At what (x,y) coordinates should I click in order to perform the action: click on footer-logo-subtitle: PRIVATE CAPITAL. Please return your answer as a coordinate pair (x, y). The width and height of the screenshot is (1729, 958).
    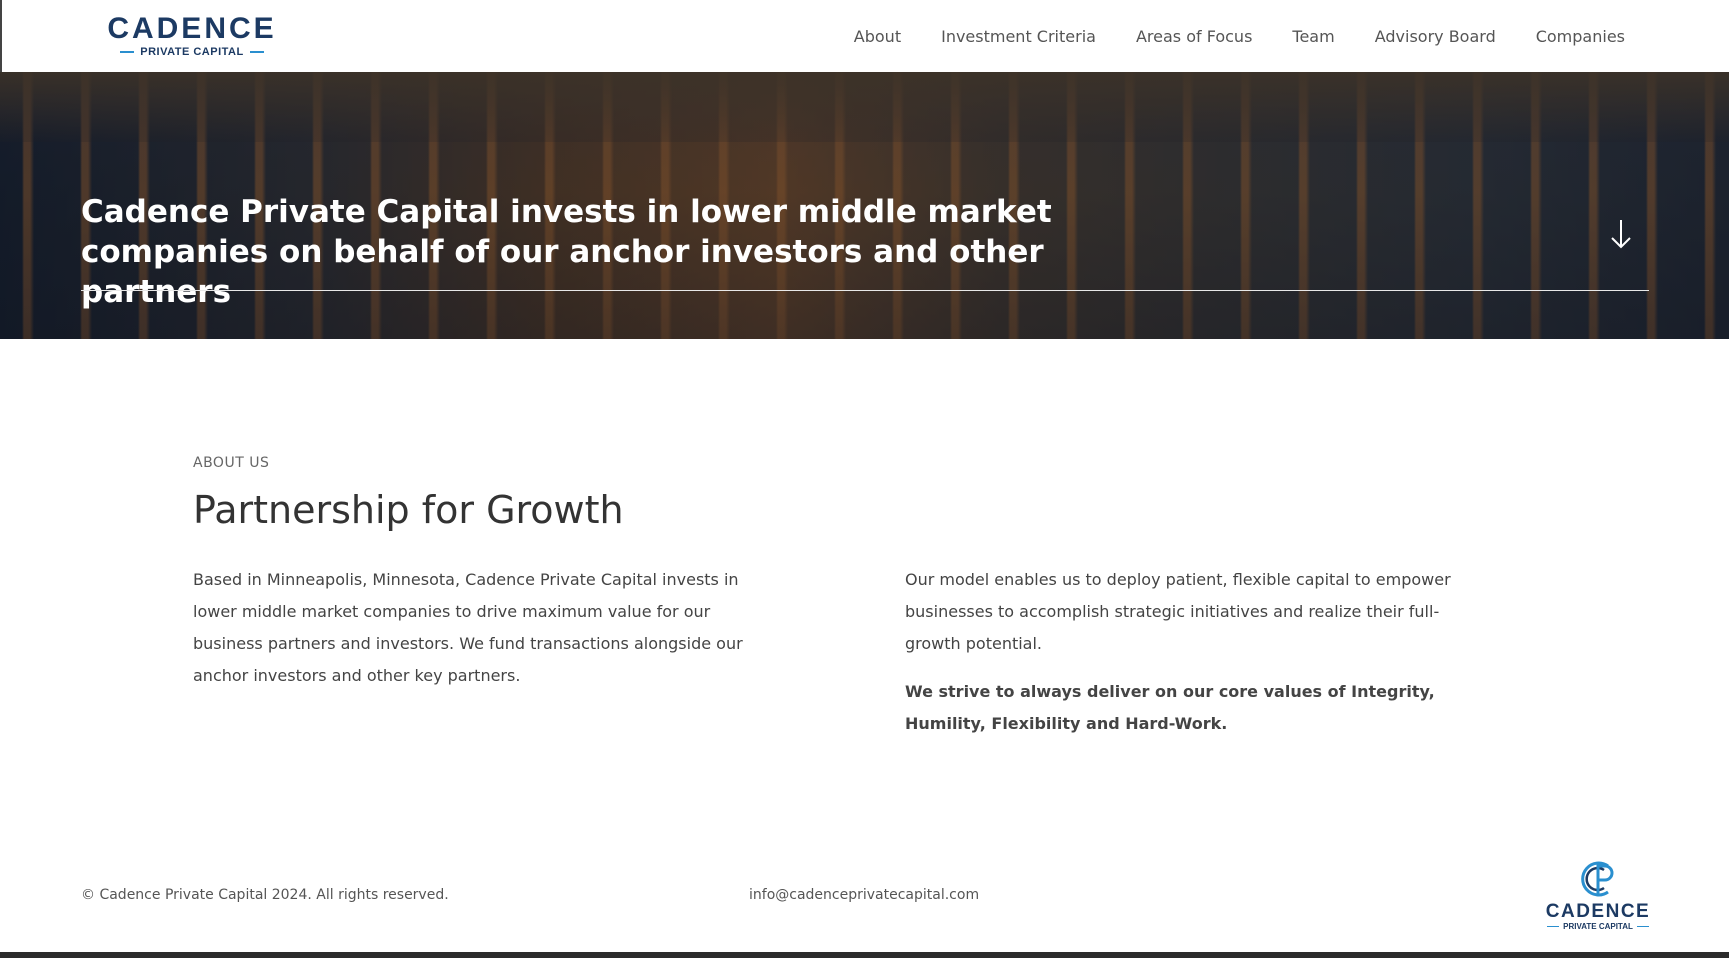
    Looking at the image, I should click on (1598, 926).